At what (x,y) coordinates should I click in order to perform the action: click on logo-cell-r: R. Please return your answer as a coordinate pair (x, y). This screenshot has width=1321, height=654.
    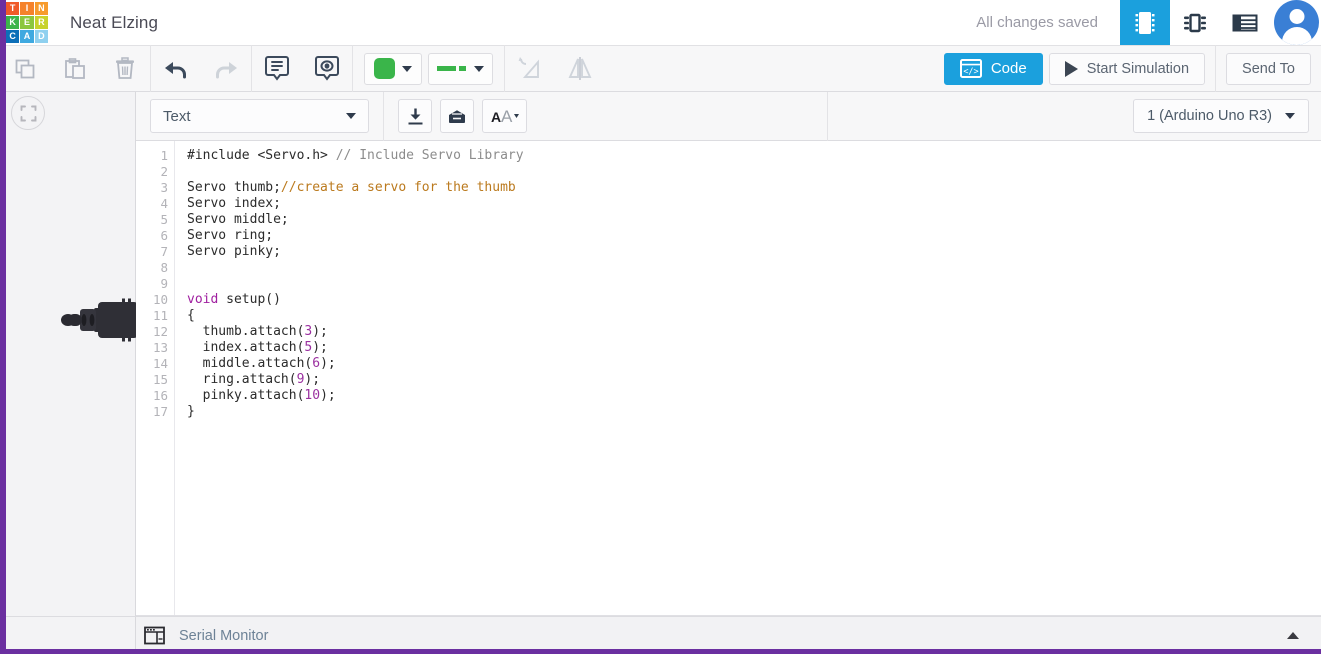
    Looking at the image, I should click on (41, 22).